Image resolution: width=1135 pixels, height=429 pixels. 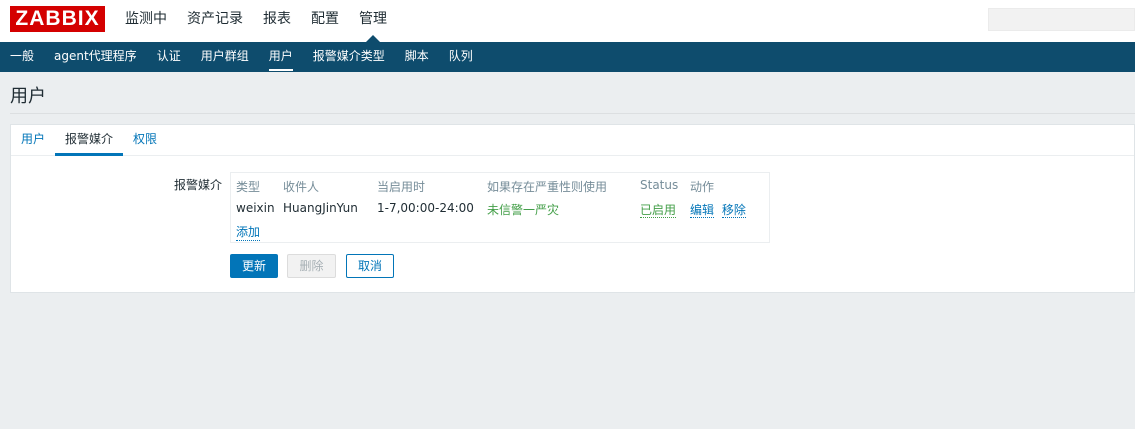 I want to click on menu-item-monitoring: 监测中, so click(x=146, y=21).